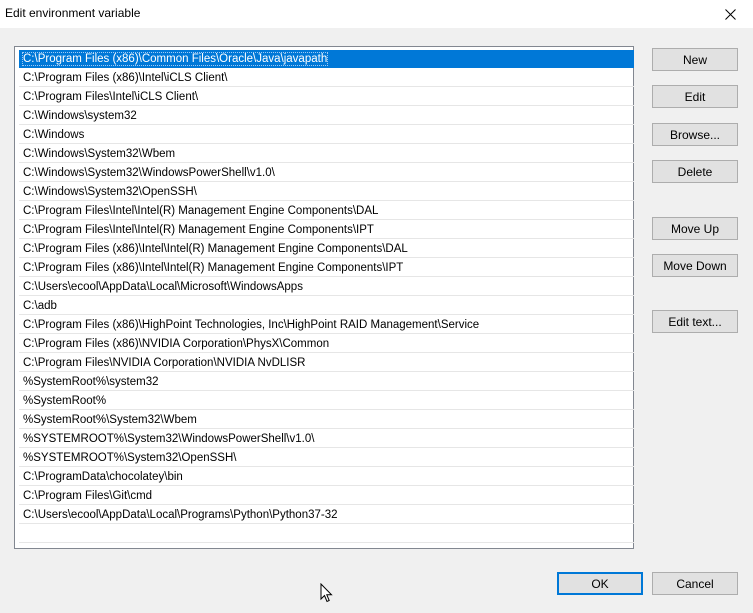  I want to click on mouse-pointer-icon, so click(326, 593).